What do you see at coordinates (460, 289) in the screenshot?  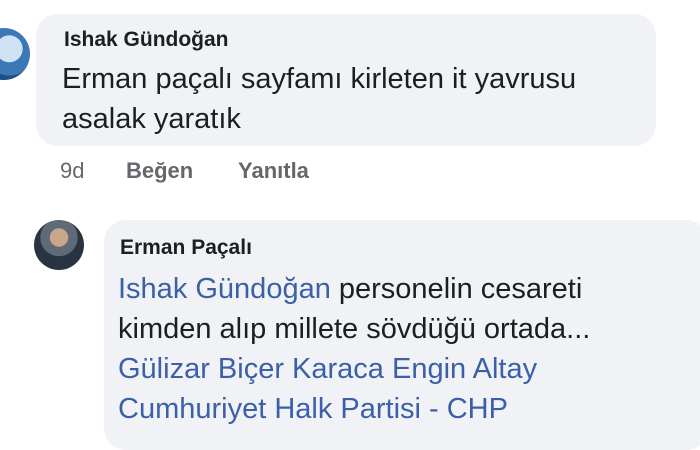 I see `reply-text: personelin cesareti` at bounding box center [460, 289].